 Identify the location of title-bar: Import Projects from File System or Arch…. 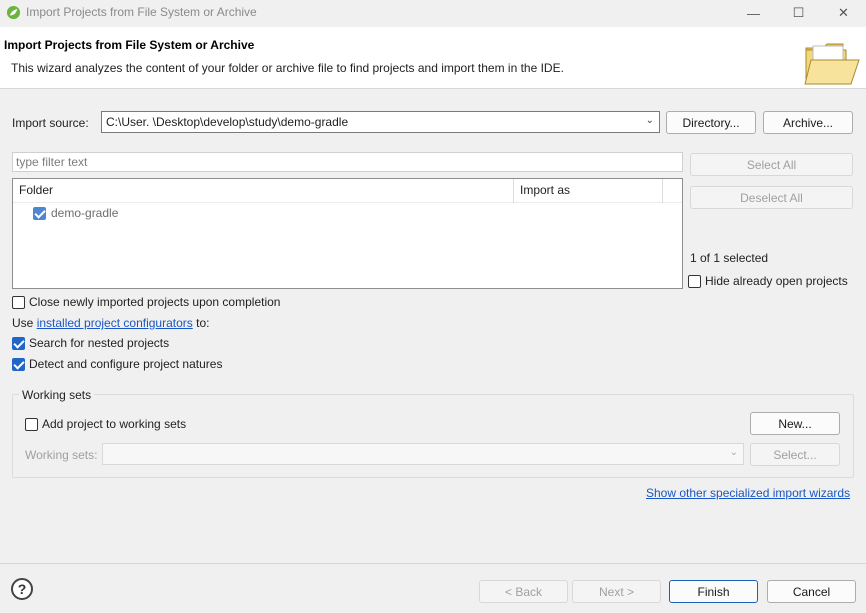
(433, 13).